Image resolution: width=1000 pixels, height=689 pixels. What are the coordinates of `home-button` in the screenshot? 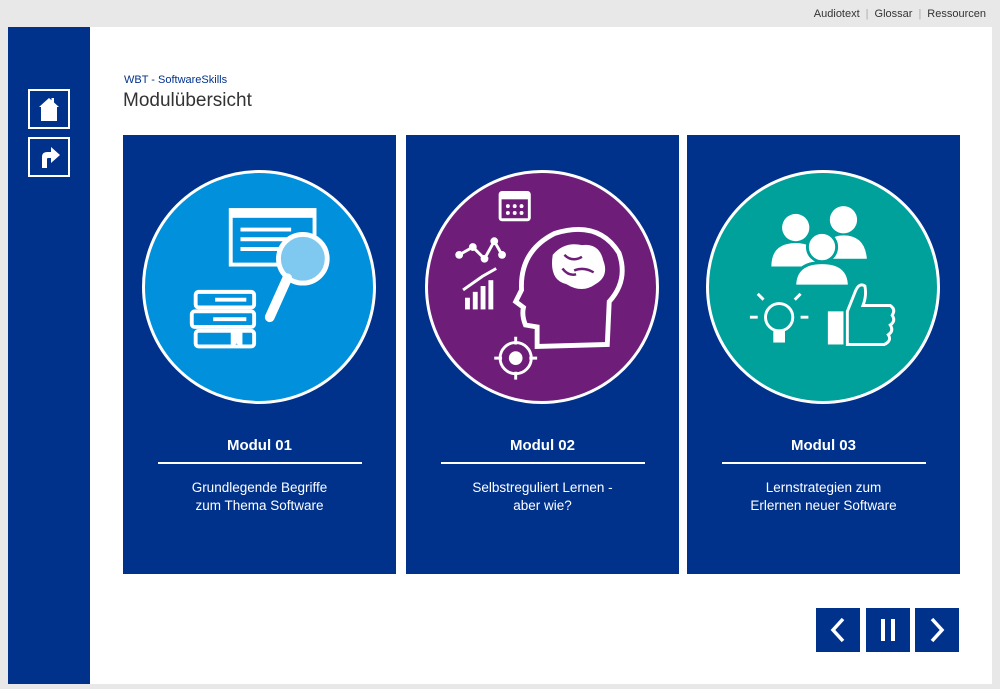 It's located at (49, 109).